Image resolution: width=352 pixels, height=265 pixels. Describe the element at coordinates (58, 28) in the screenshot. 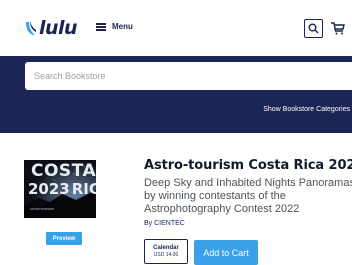

I see `logo-text: lulu` at that location.